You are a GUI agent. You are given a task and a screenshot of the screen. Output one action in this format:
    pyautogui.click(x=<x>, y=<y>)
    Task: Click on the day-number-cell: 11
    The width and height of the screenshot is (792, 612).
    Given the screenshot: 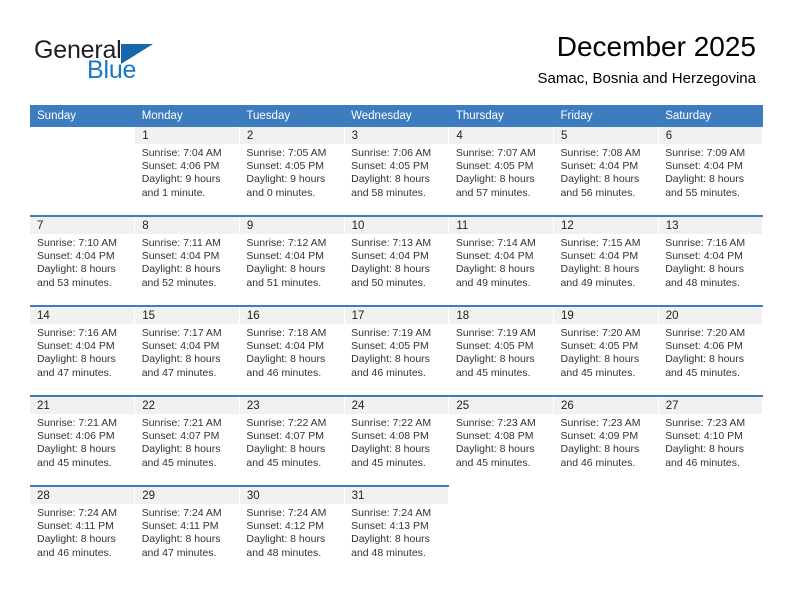 What is the action you would take?
    pyautogui.click(x=501, y=224)
    